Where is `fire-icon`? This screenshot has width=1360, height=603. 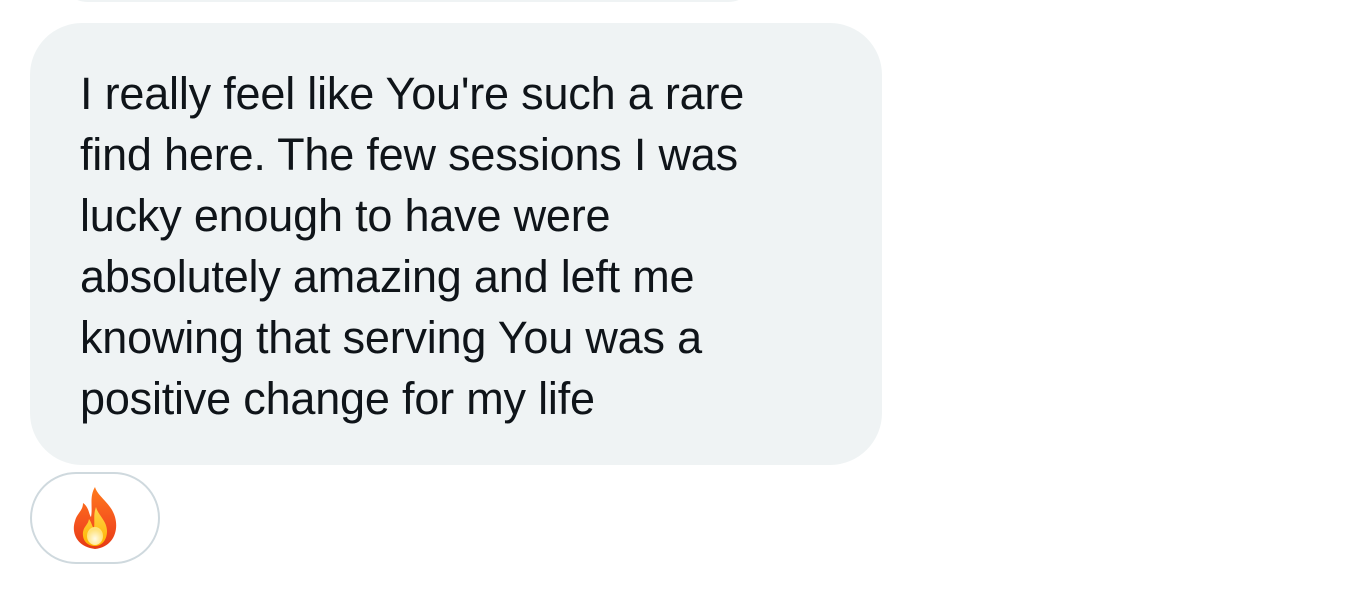 fire-icon is located at coordinates (95, 518).